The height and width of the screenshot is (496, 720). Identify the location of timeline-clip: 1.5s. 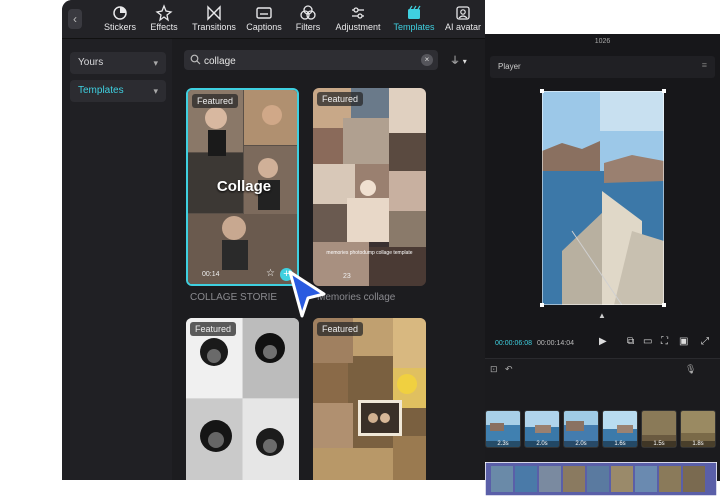
(659, 429).